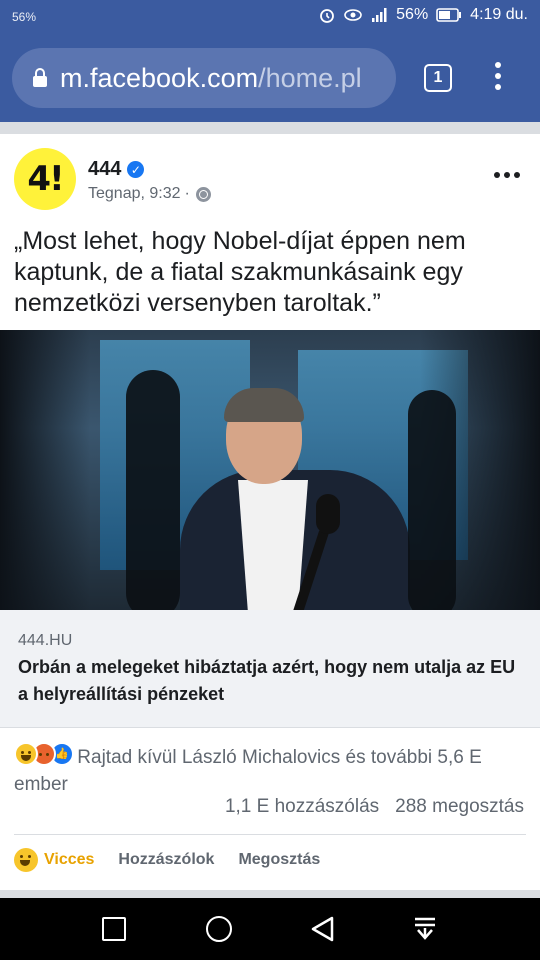 The image size is (540, 960). I want to click on verified-badge-icon: ✓, so click(136, 169).